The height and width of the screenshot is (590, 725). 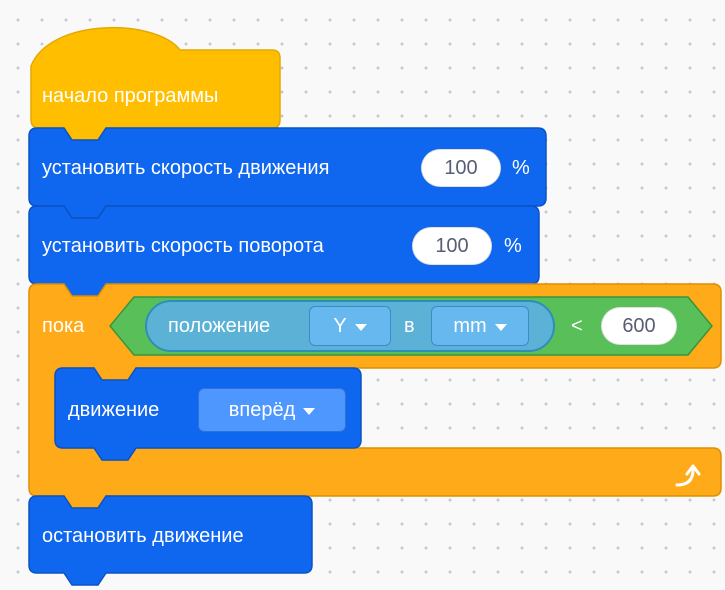 What do you see at coordinates (350, 326) in the screenshot?
I see `axis-dropdown: Y` at bounding box center [350, 326].